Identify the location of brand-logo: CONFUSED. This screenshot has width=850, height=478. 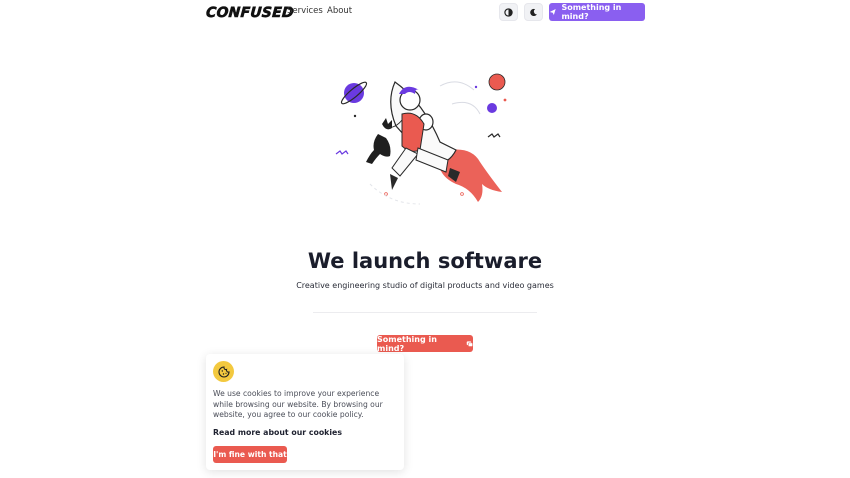
(250, 12).